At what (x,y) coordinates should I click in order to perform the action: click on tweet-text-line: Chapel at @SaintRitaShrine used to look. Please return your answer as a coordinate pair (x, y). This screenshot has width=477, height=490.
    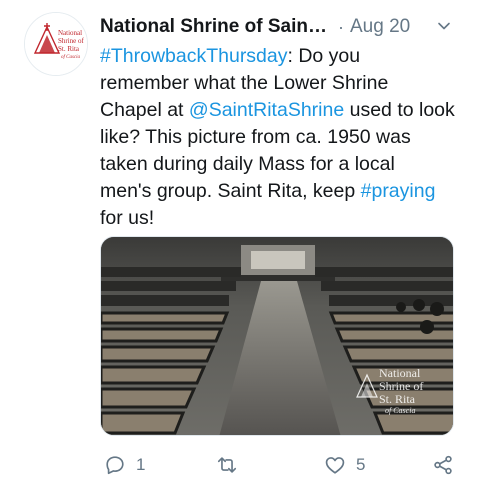
    Looking at the image, I should click on (285, 110).